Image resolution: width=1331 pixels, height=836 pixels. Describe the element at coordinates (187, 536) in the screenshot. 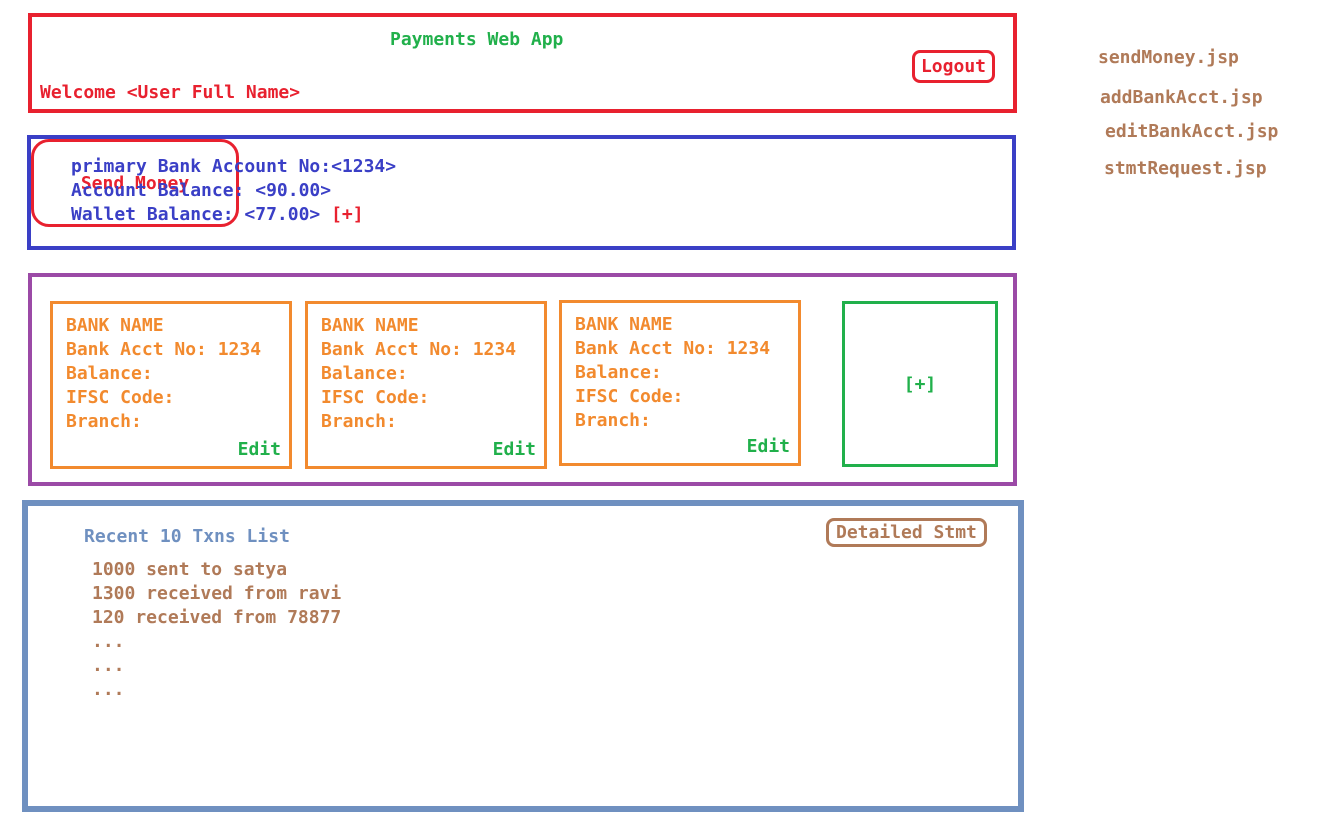

I see `transactions-title: Recent 10 Txns List` at that location.